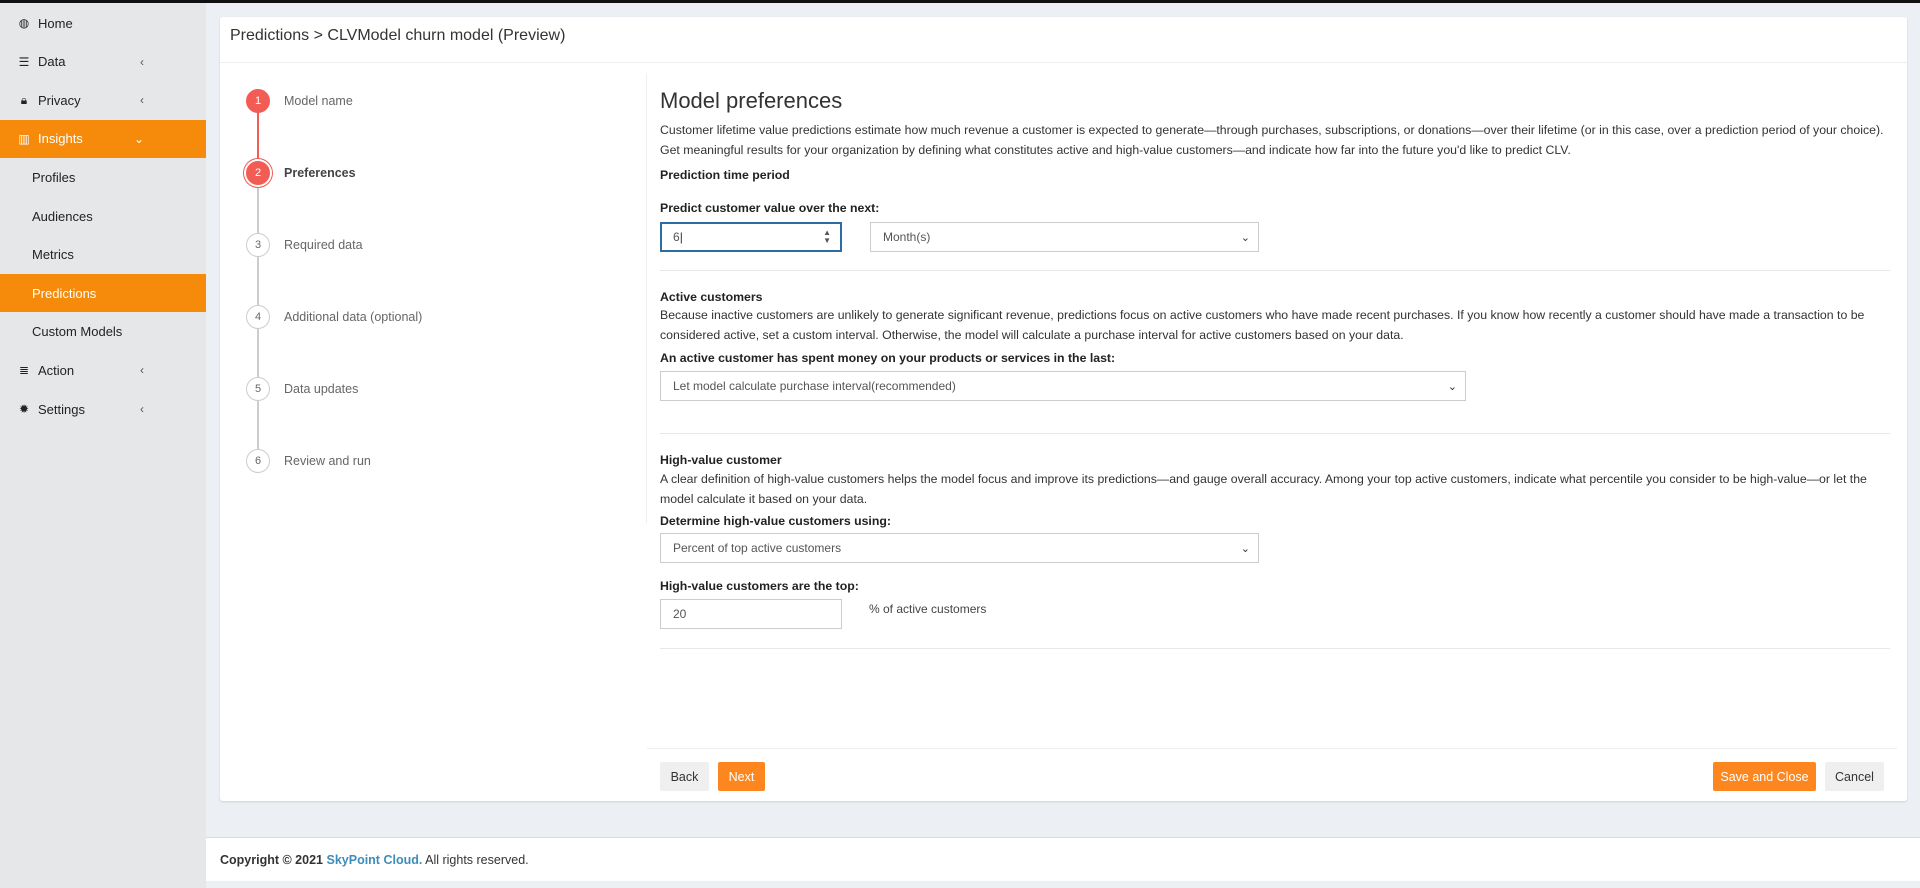 The width and height of the screenshot is (1920, 888). What do you see at coordinates (24, 409) in the screenshot?
I see `gear-icon: ✹` at bounding box center [24, 409].